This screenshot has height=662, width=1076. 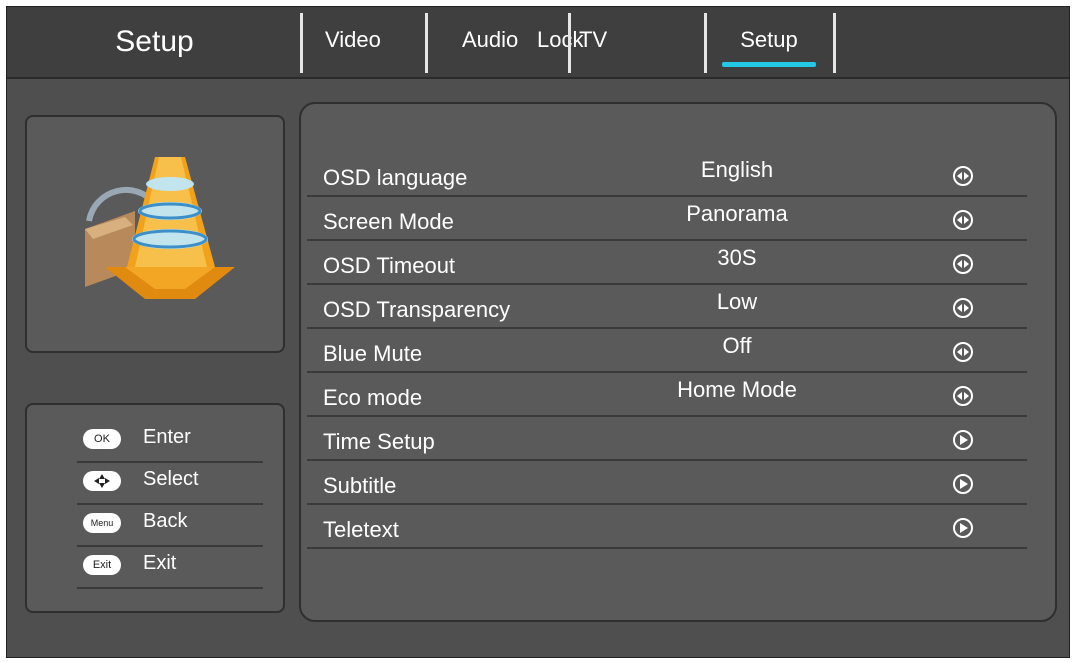 I want to click on menu-row-label: Time Setup, so click(x=379, y=441).